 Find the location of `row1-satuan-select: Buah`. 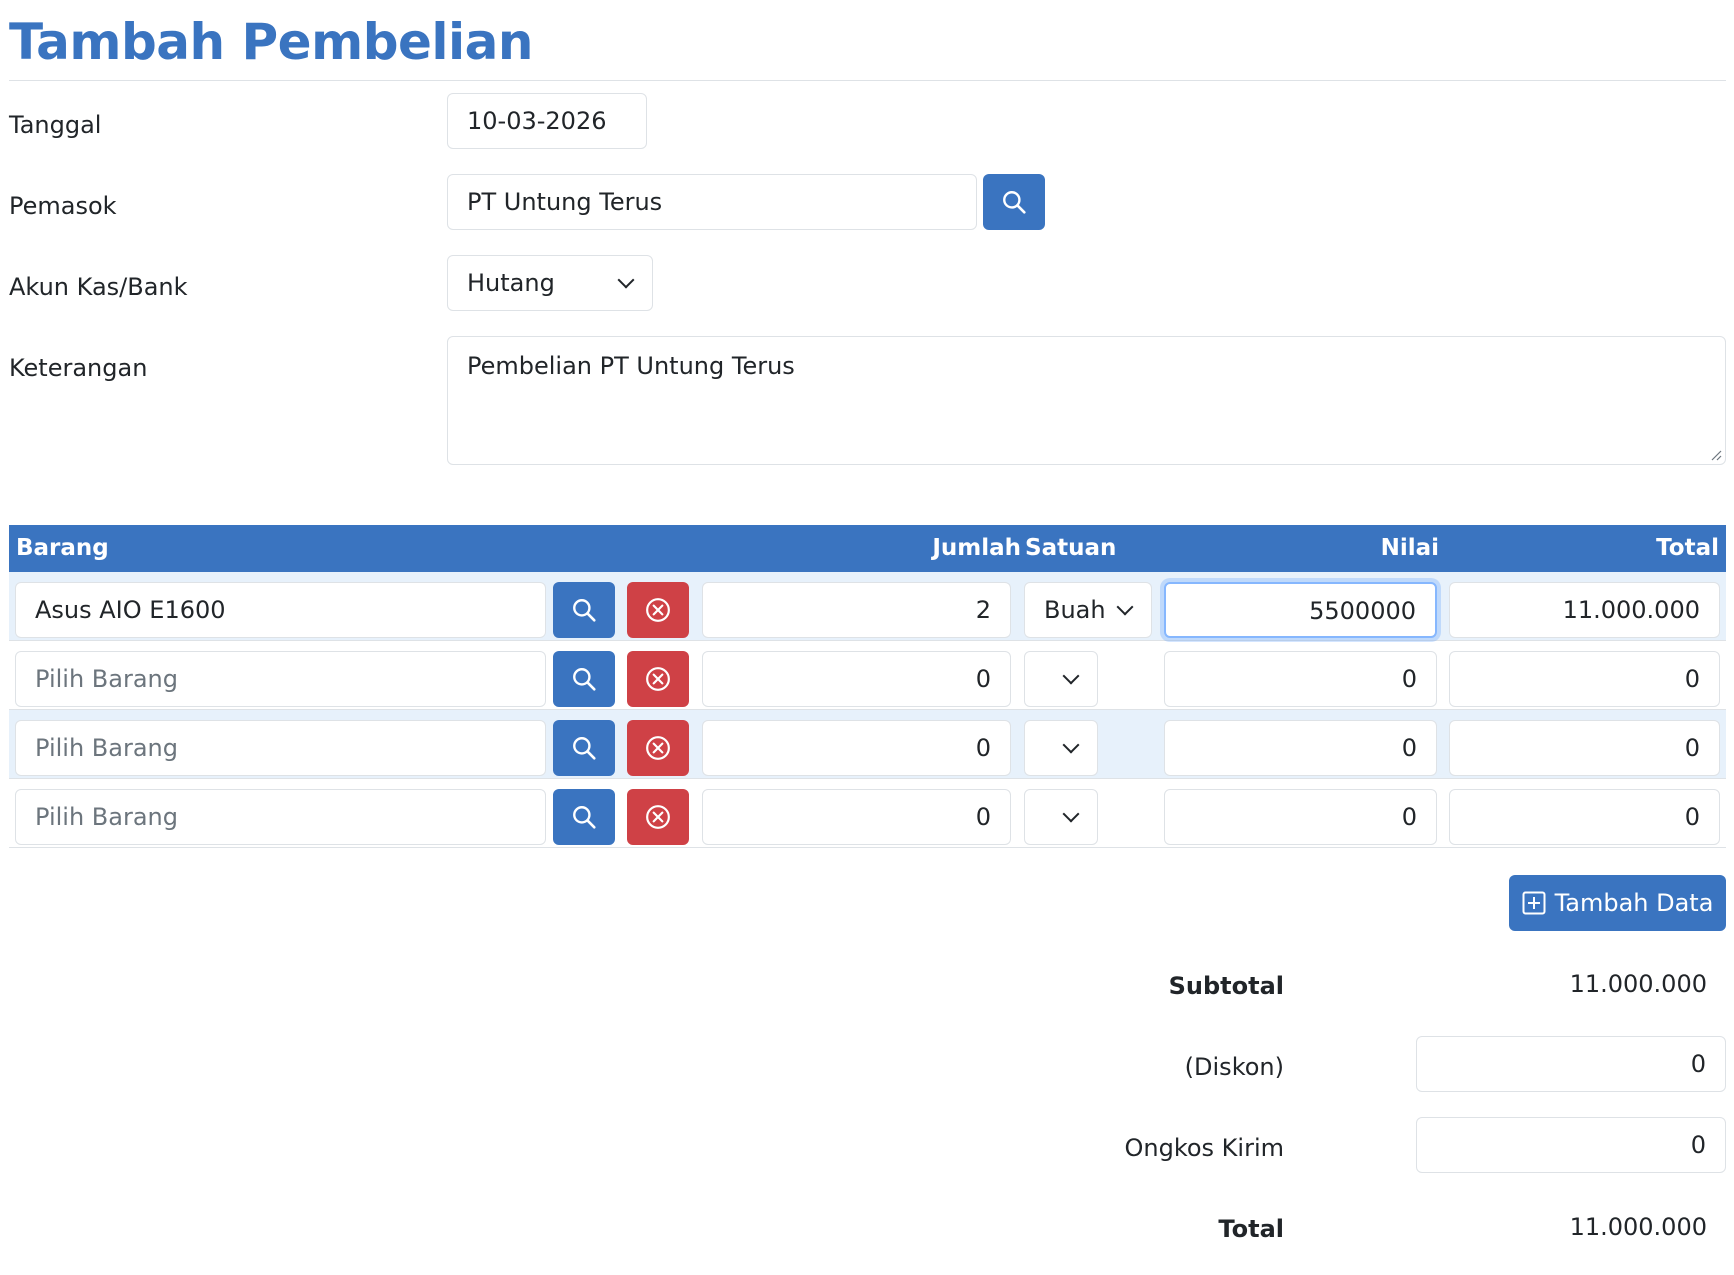

row1-satuan-select: Buah is located at coordinates (1088, 610).